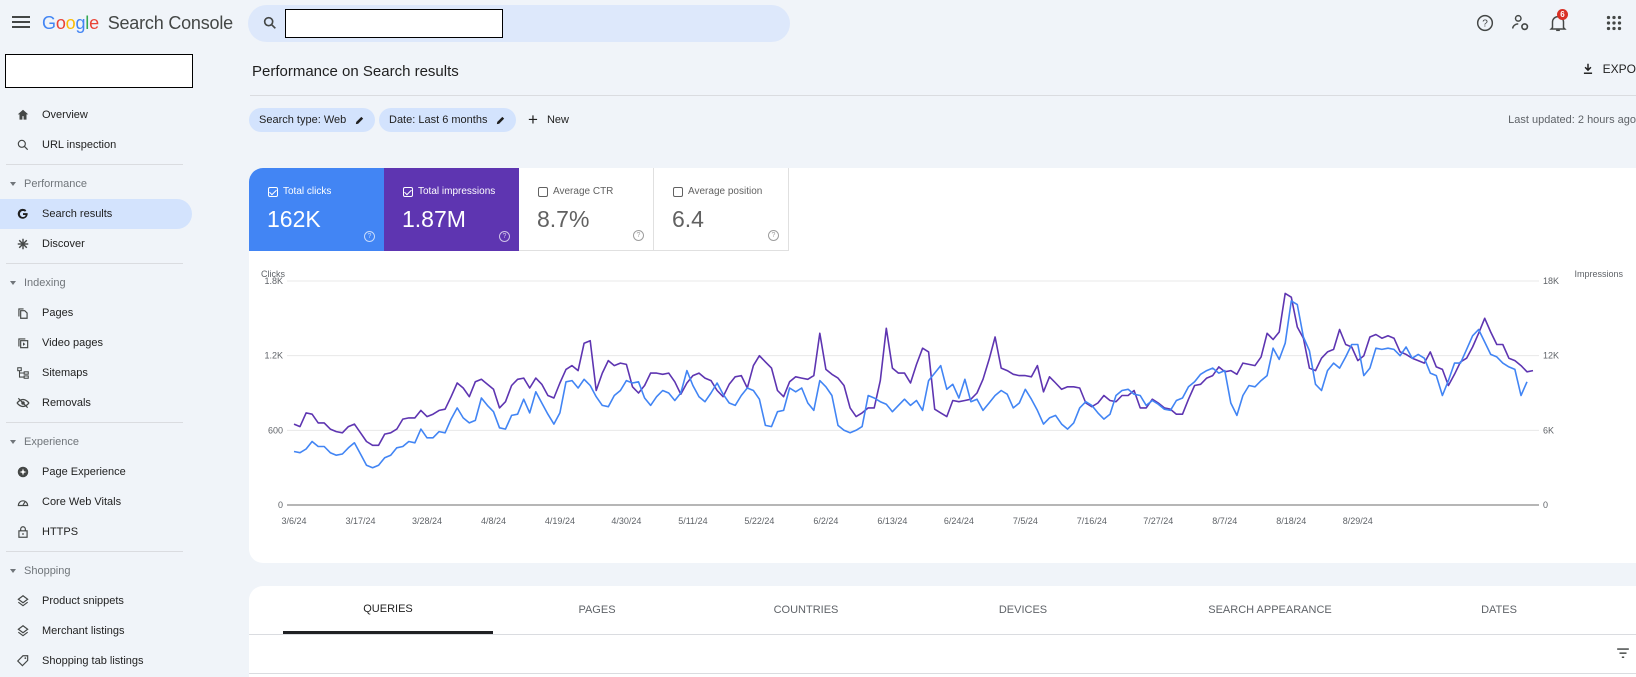 Image resolution: width=1636 pixels, height=677 pixels. I want to click on section-label: Performance, so click(55, 184).